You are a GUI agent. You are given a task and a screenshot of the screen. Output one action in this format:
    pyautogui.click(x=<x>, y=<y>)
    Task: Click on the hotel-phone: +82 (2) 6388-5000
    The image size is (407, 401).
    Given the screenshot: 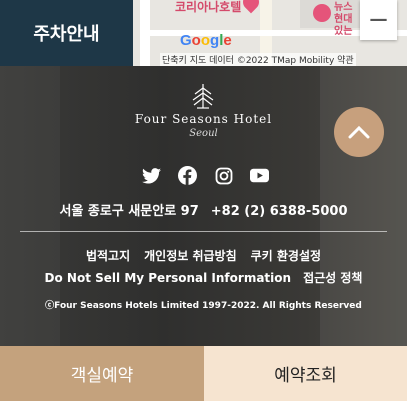 What is the action you would take?
    pyautogui.click(x=279, y=211)
    